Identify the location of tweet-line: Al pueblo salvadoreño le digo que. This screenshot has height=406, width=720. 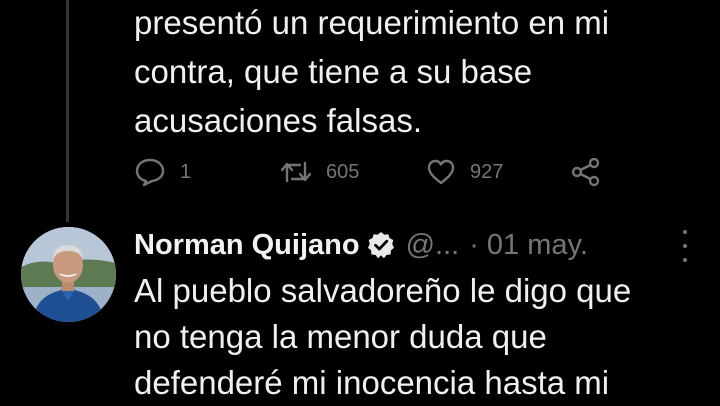
(383, 290).